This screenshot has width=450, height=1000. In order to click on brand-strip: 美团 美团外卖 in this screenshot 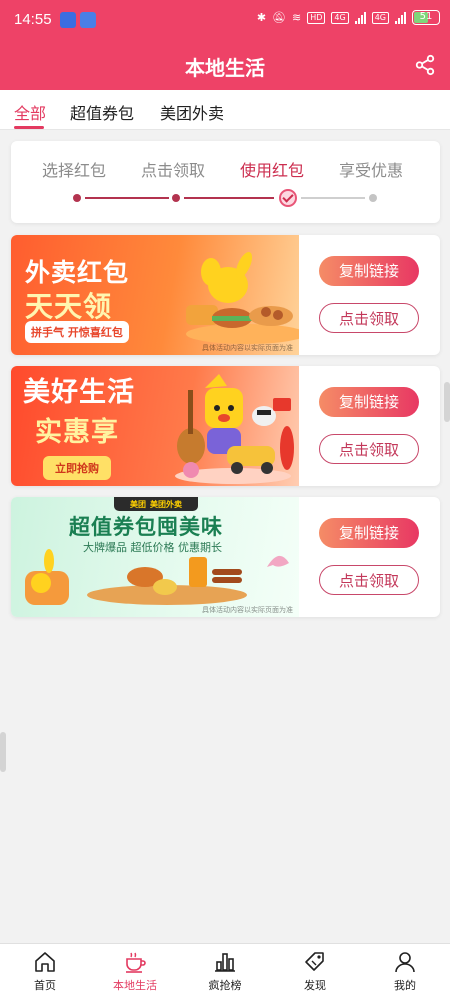, I will do `click(156, 504)`.